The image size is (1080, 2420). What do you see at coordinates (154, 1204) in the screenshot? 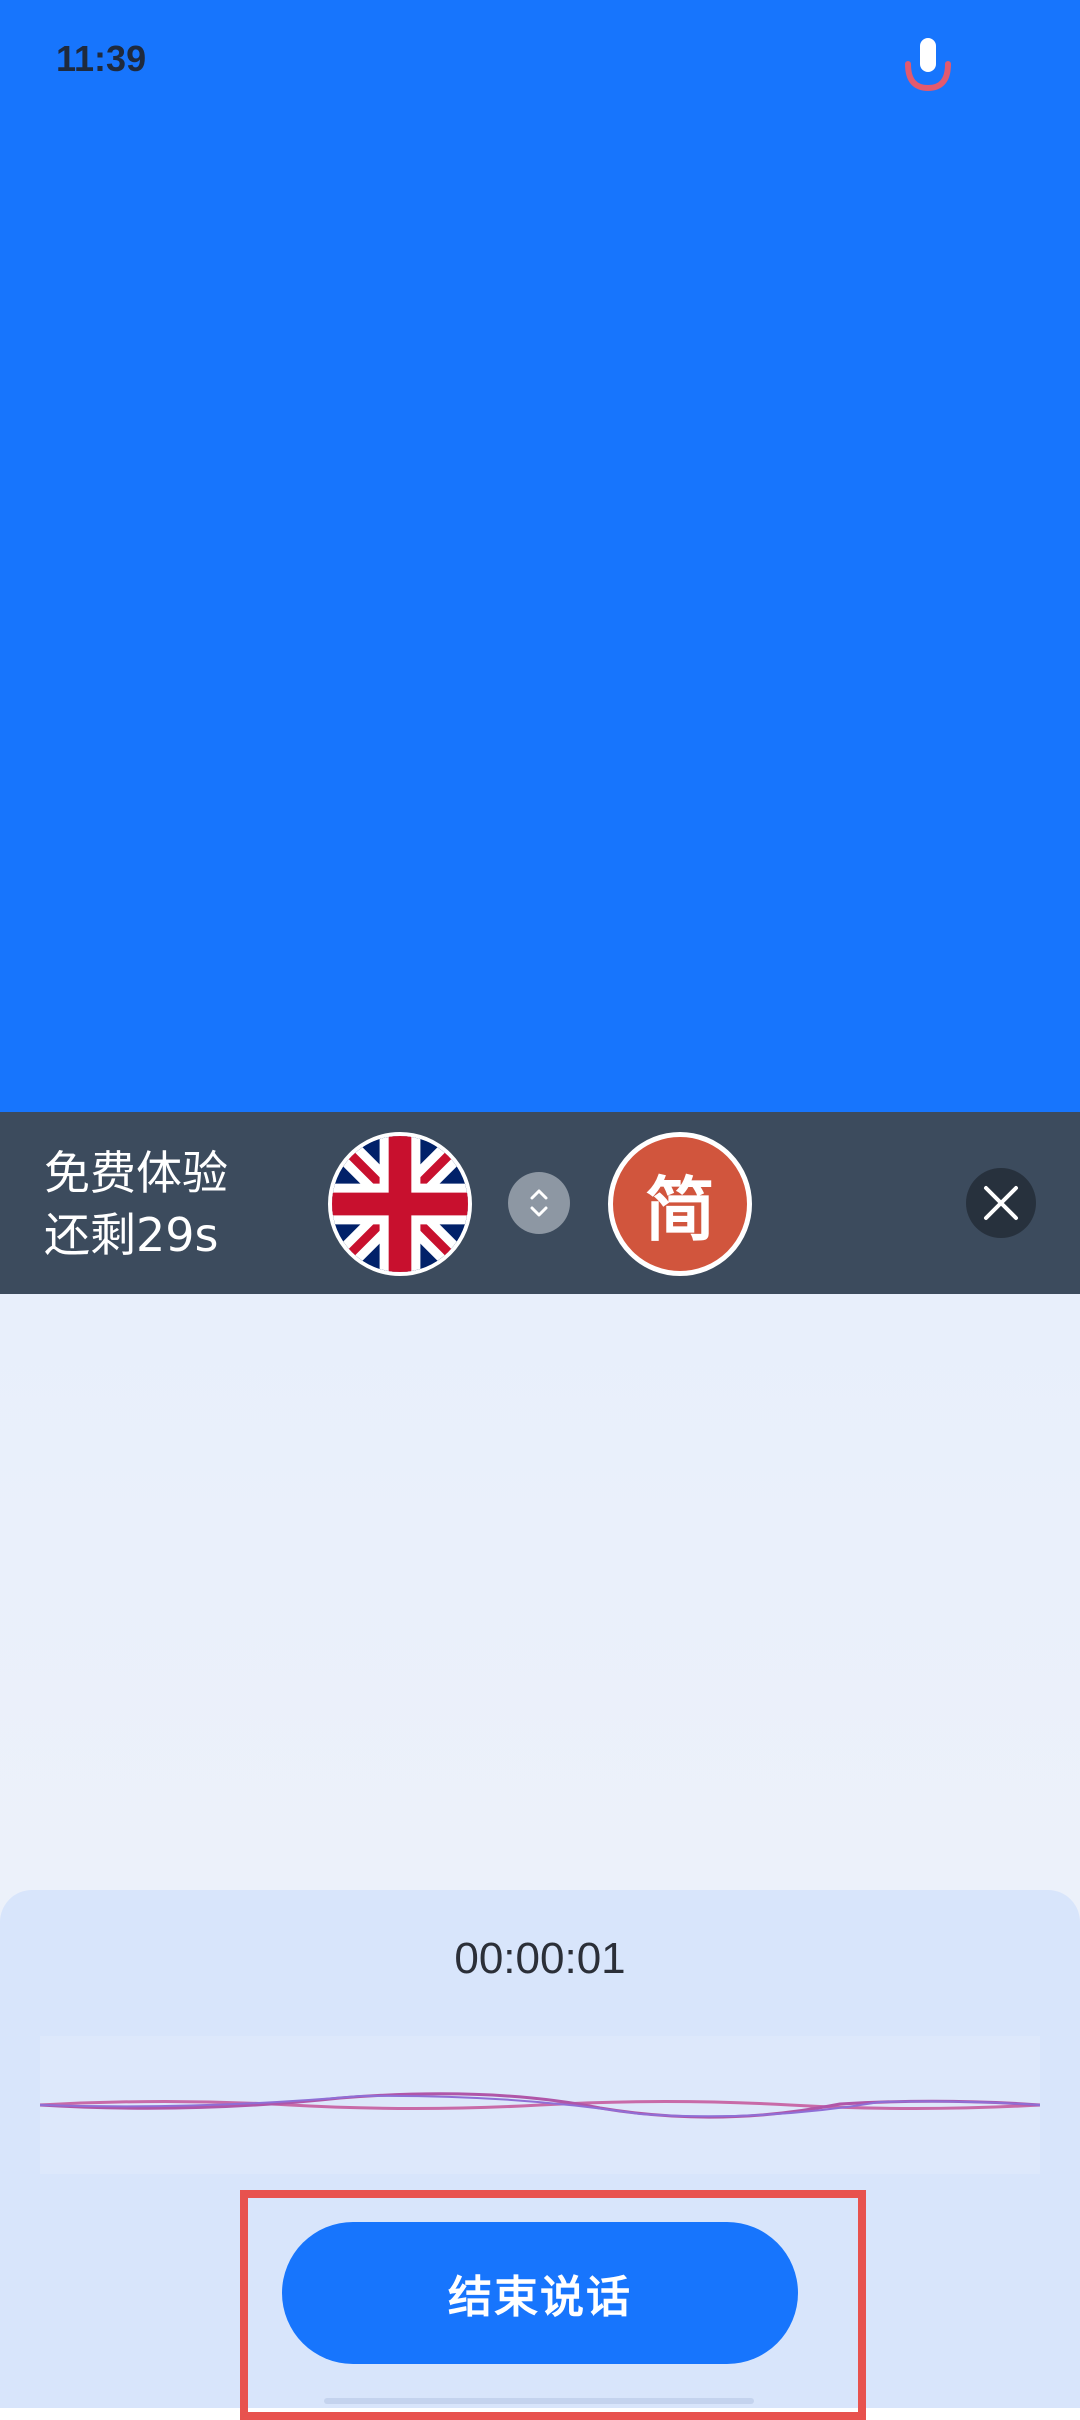
I see `free-trial-notice: 免费体验 还剩29s` at bounding box center [154, 1204].